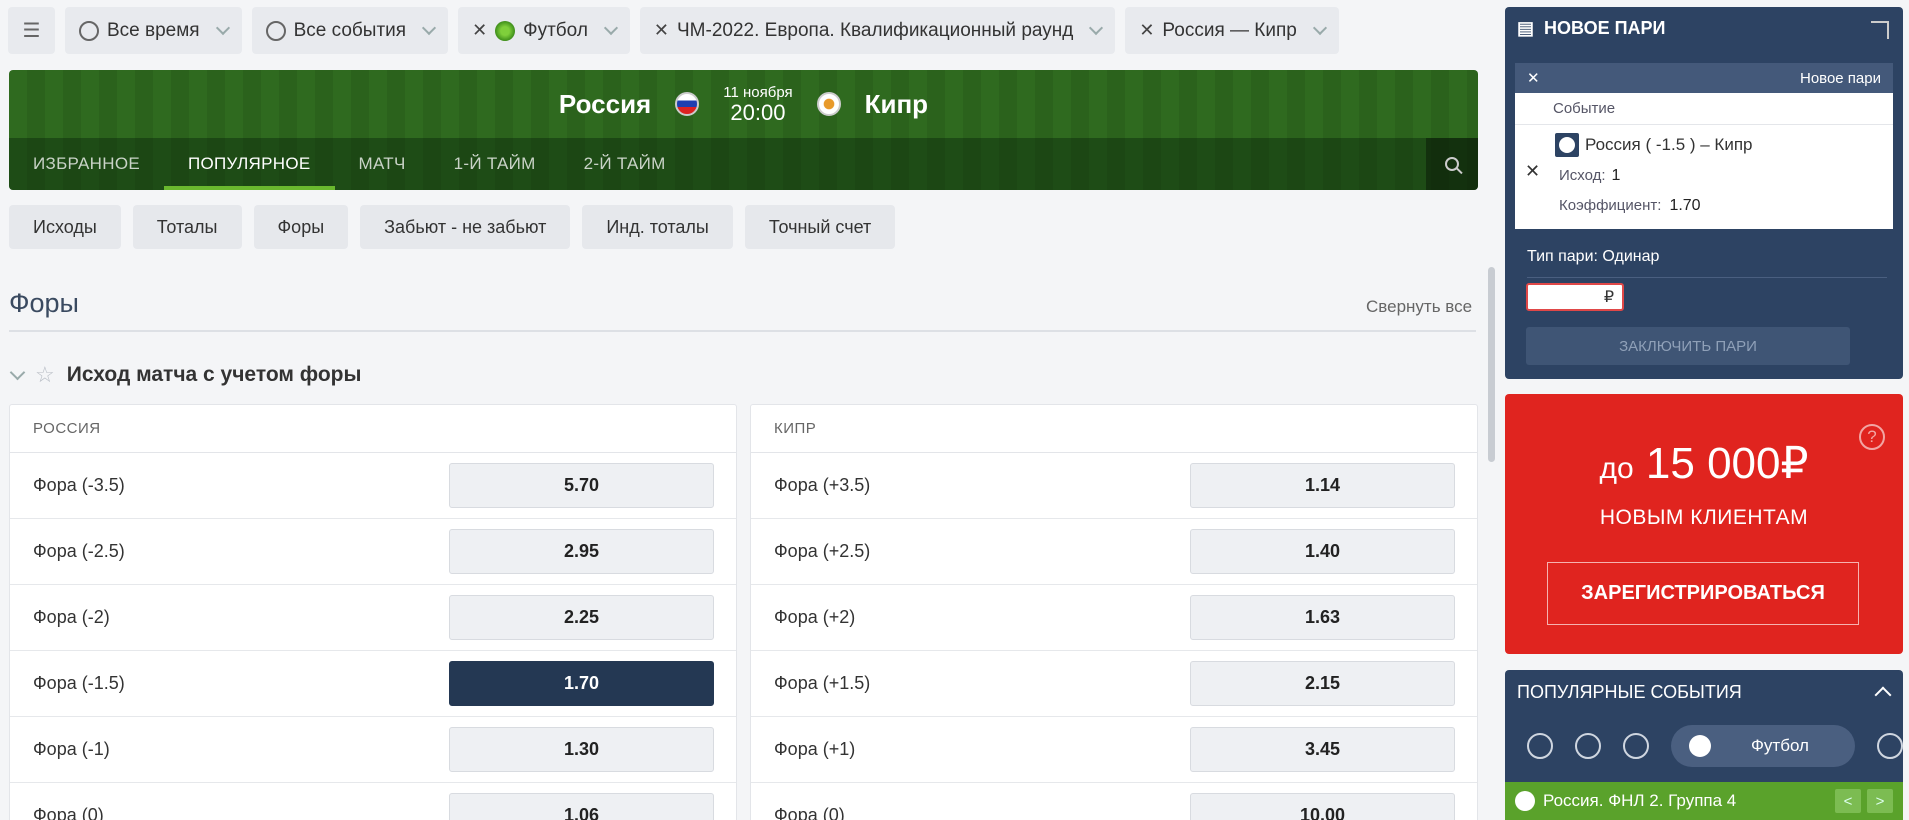 The image size is (1909, 820). I want to click on outcome-value: 1, so click(1616, 175).